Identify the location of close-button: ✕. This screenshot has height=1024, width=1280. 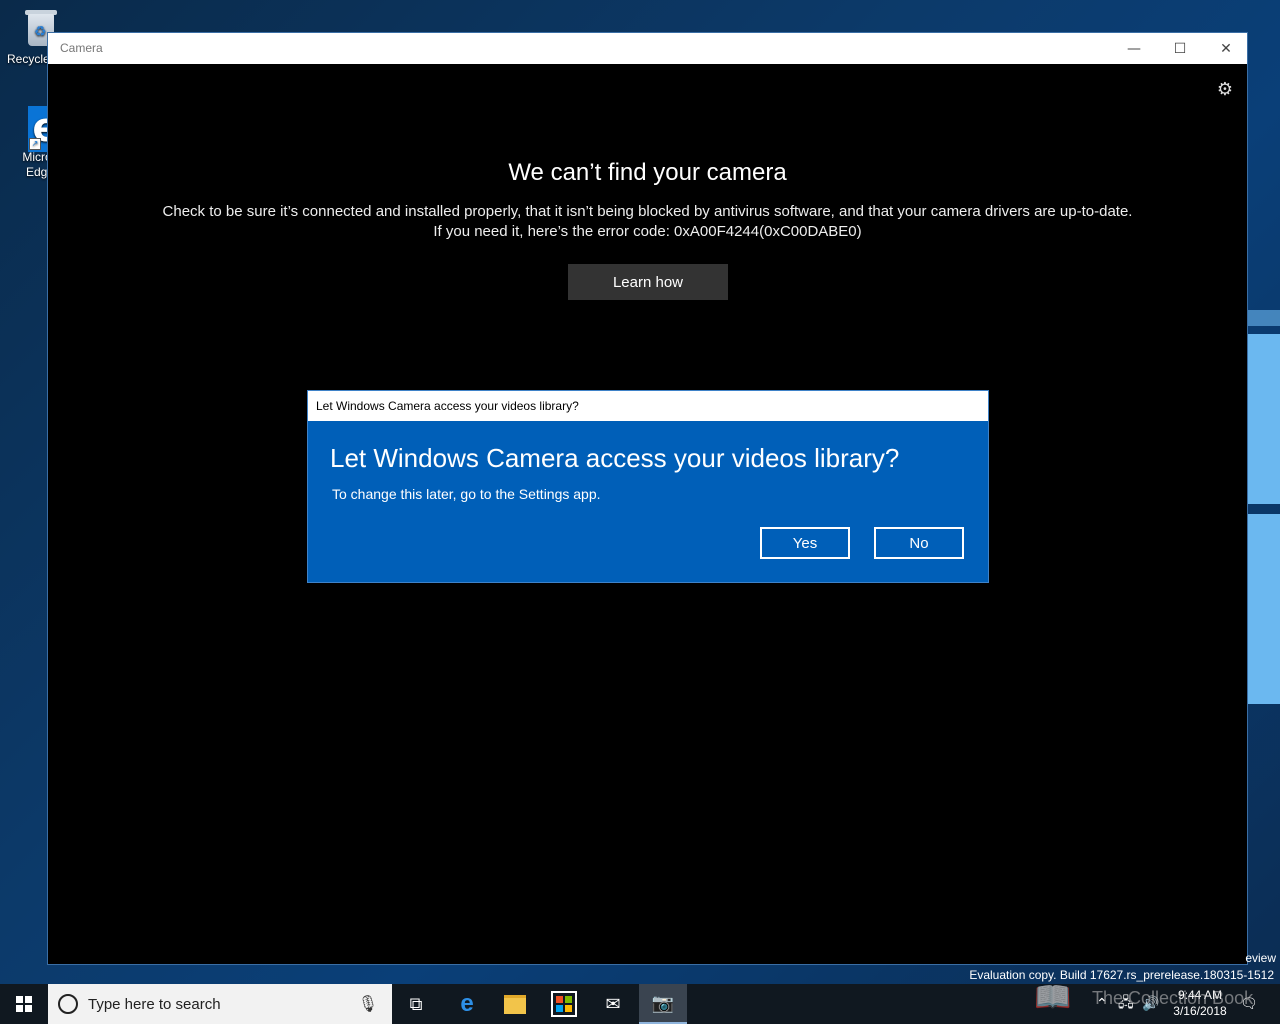
(1226, 48).